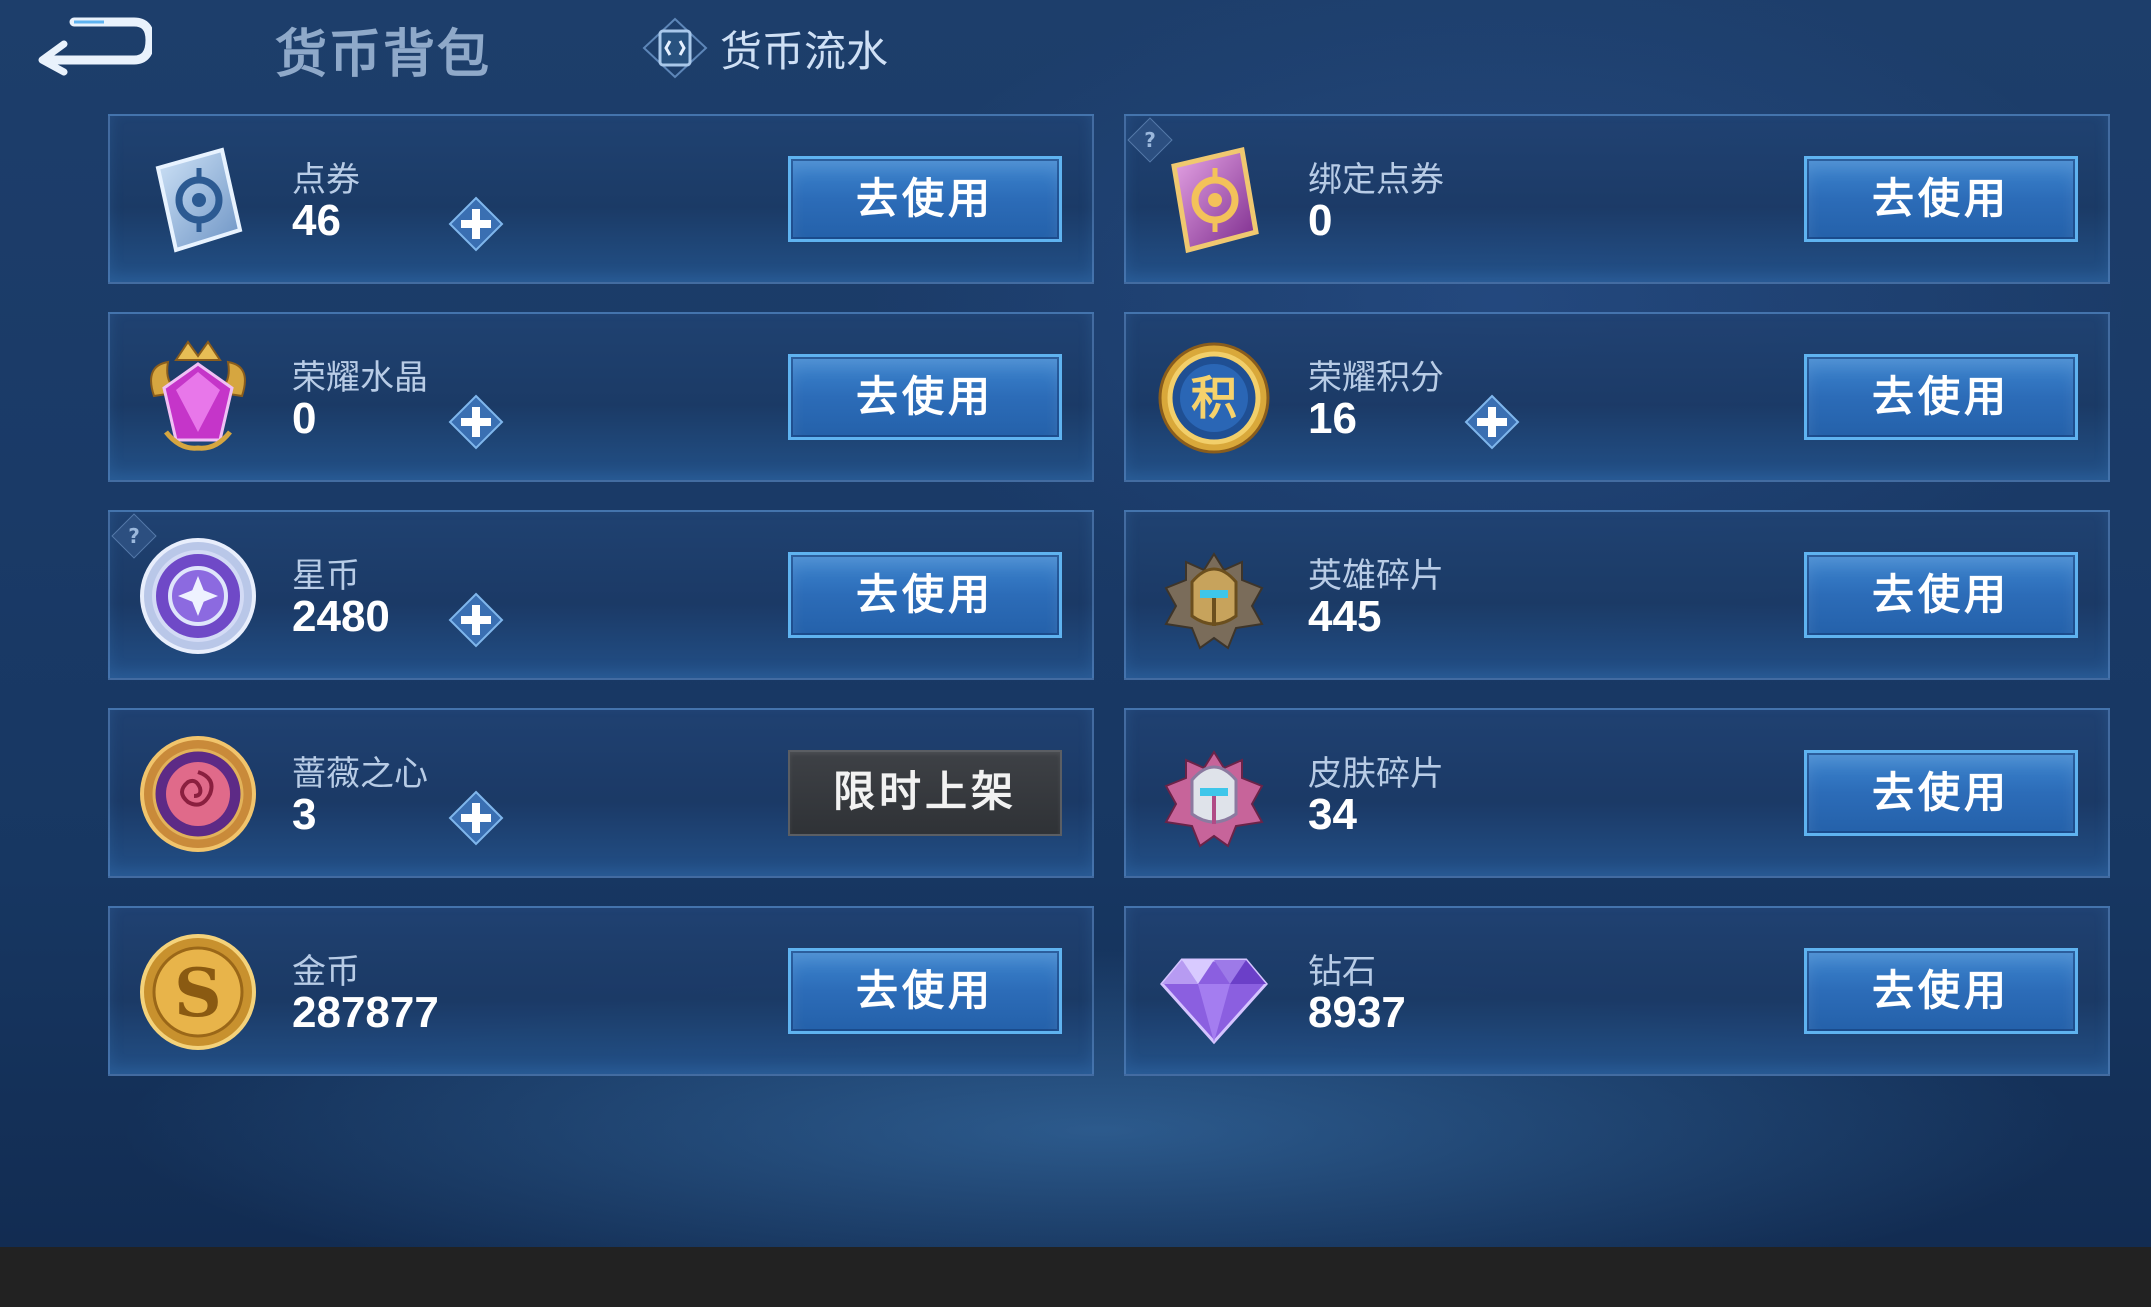  I want to click on currency-card: ? 星币 2480 去使用, so click(601, 595).